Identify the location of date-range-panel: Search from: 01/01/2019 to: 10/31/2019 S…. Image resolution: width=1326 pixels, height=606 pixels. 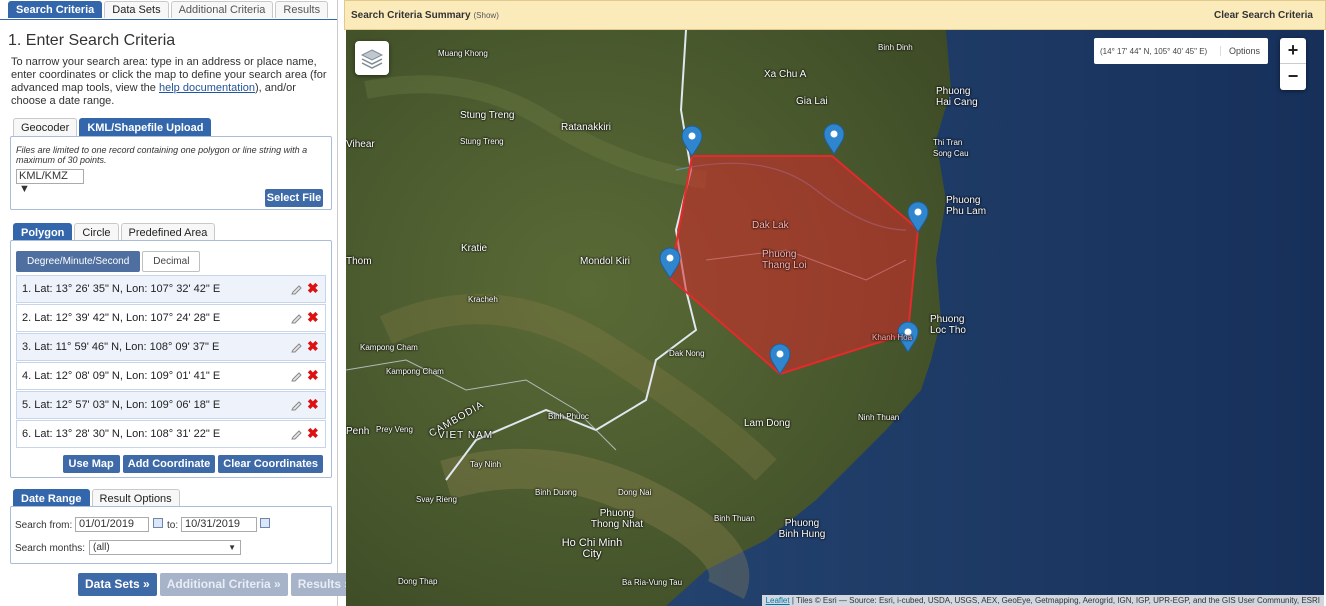
(171, 535).